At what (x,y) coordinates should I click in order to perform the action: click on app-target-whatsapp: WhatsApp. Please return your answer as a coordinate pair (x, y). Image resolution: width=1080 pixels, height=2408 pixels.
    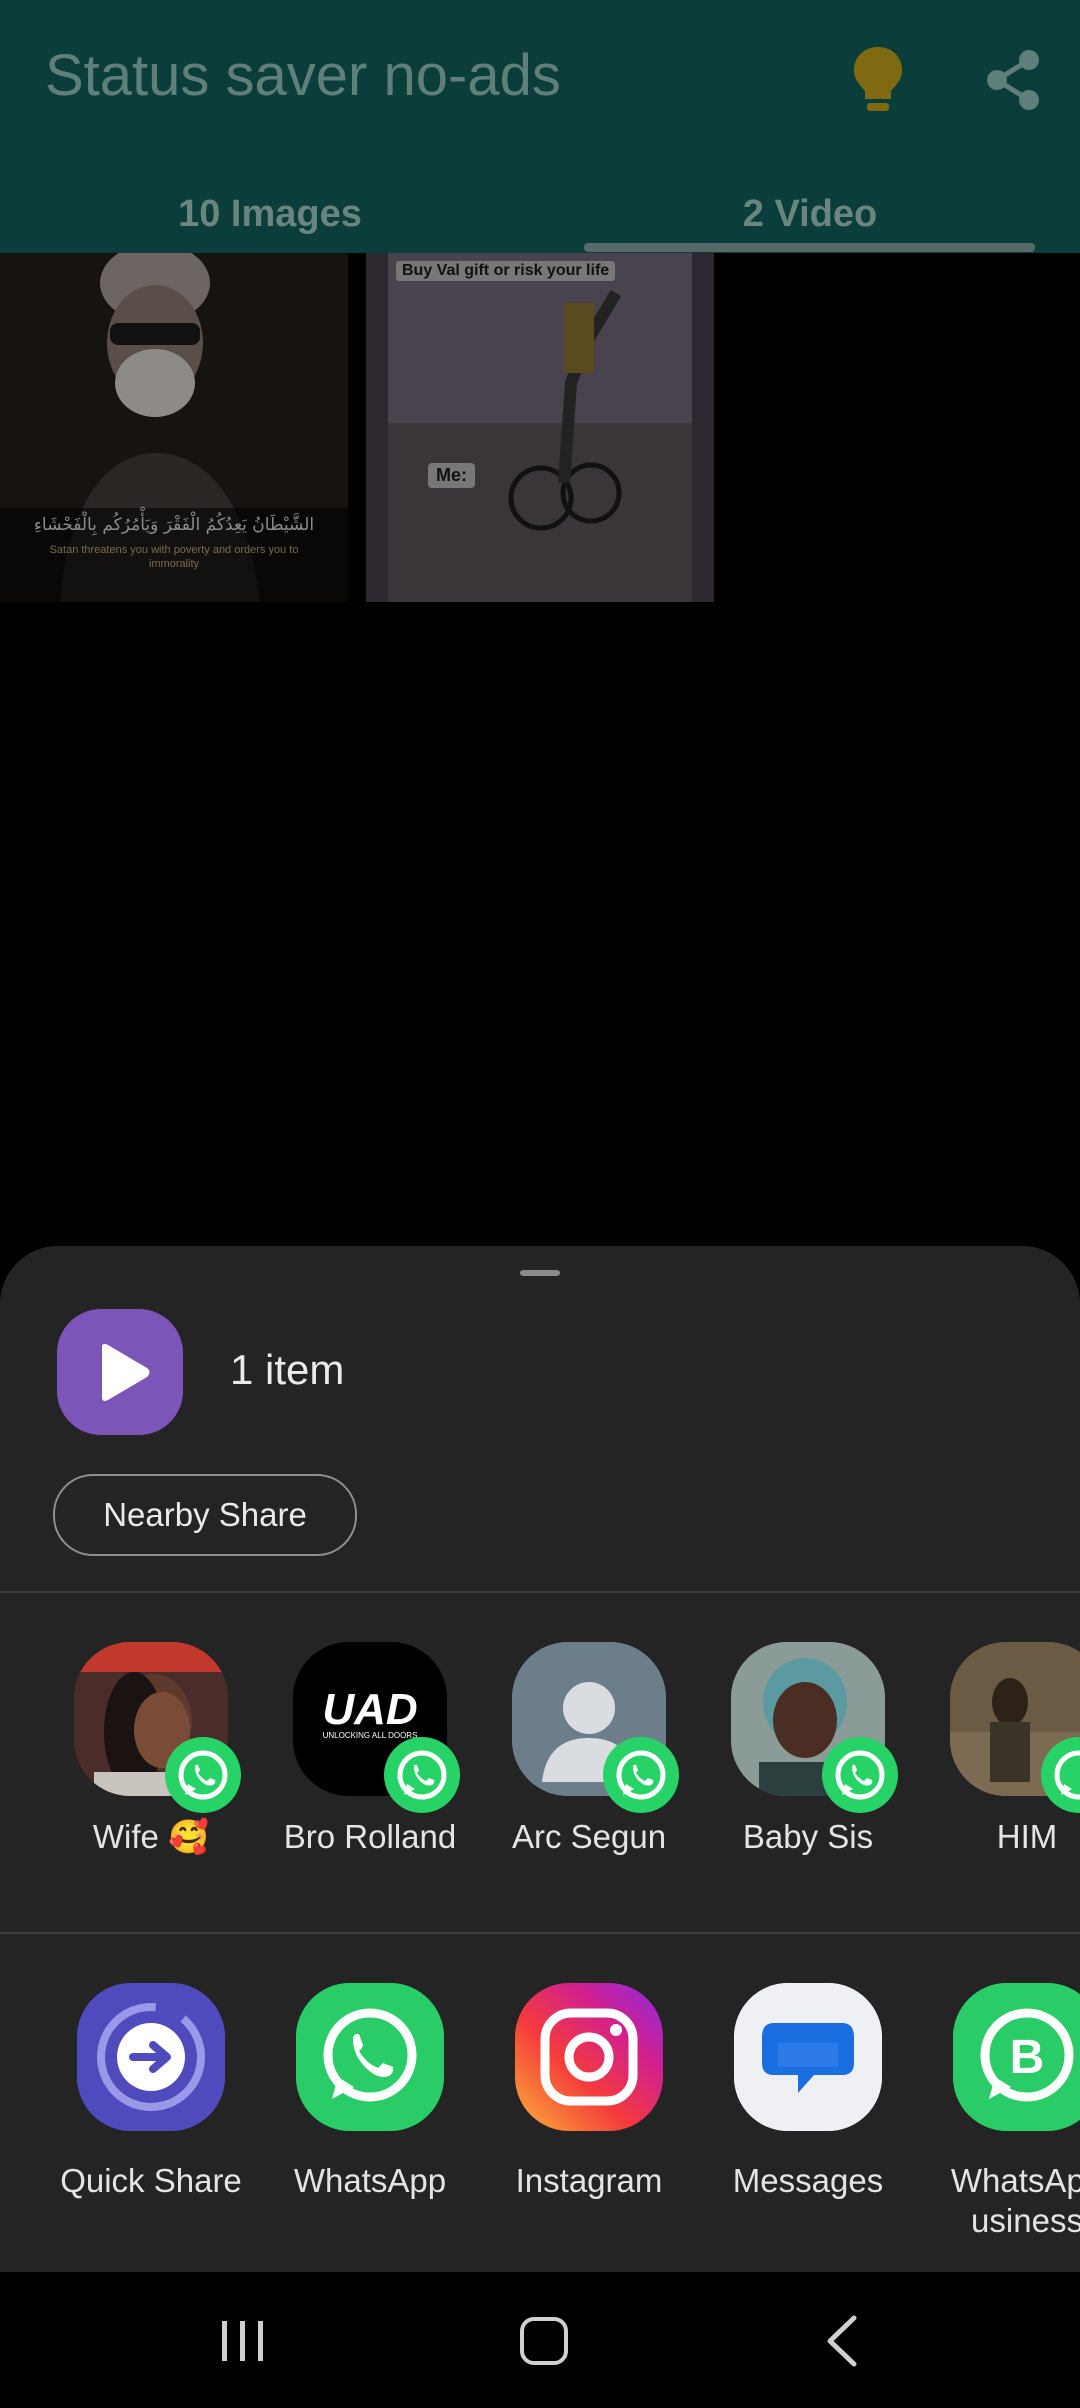
    Looking at the image, I should click on (370, 2092).